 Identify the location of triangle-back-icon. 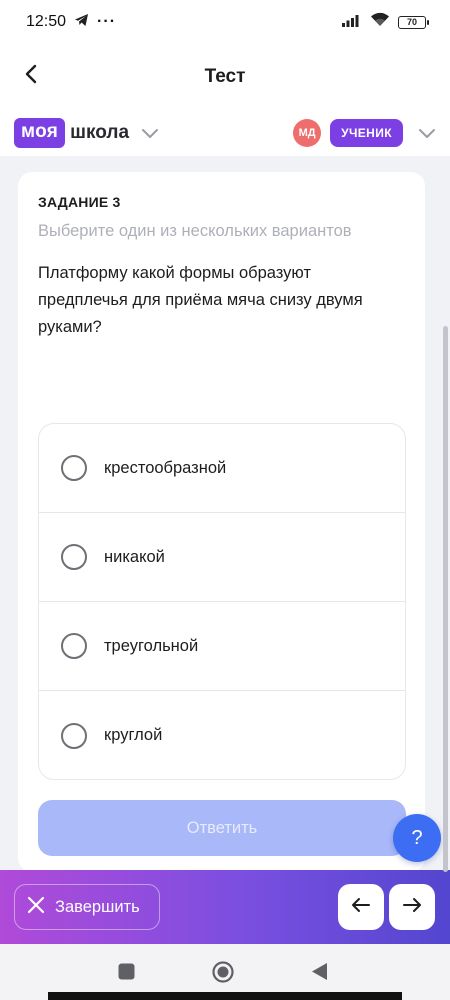
(319, 974).